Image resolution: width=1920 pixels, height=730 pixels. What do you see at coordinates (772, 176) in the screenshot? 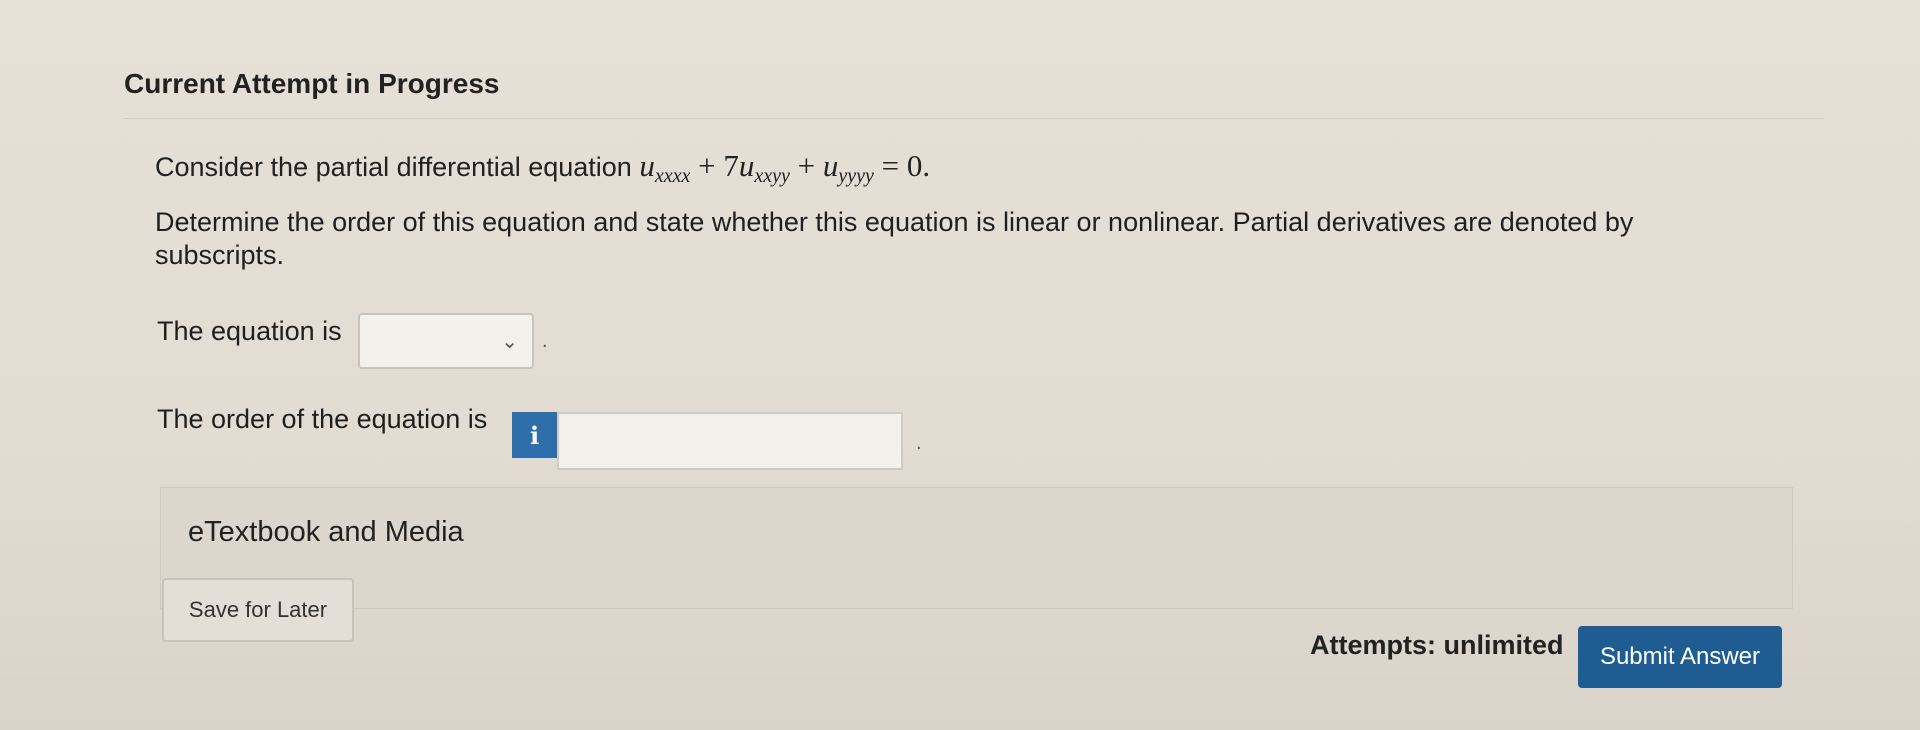
I see `eq-term-subscript: xxyy` at bounding box center [772, 176].